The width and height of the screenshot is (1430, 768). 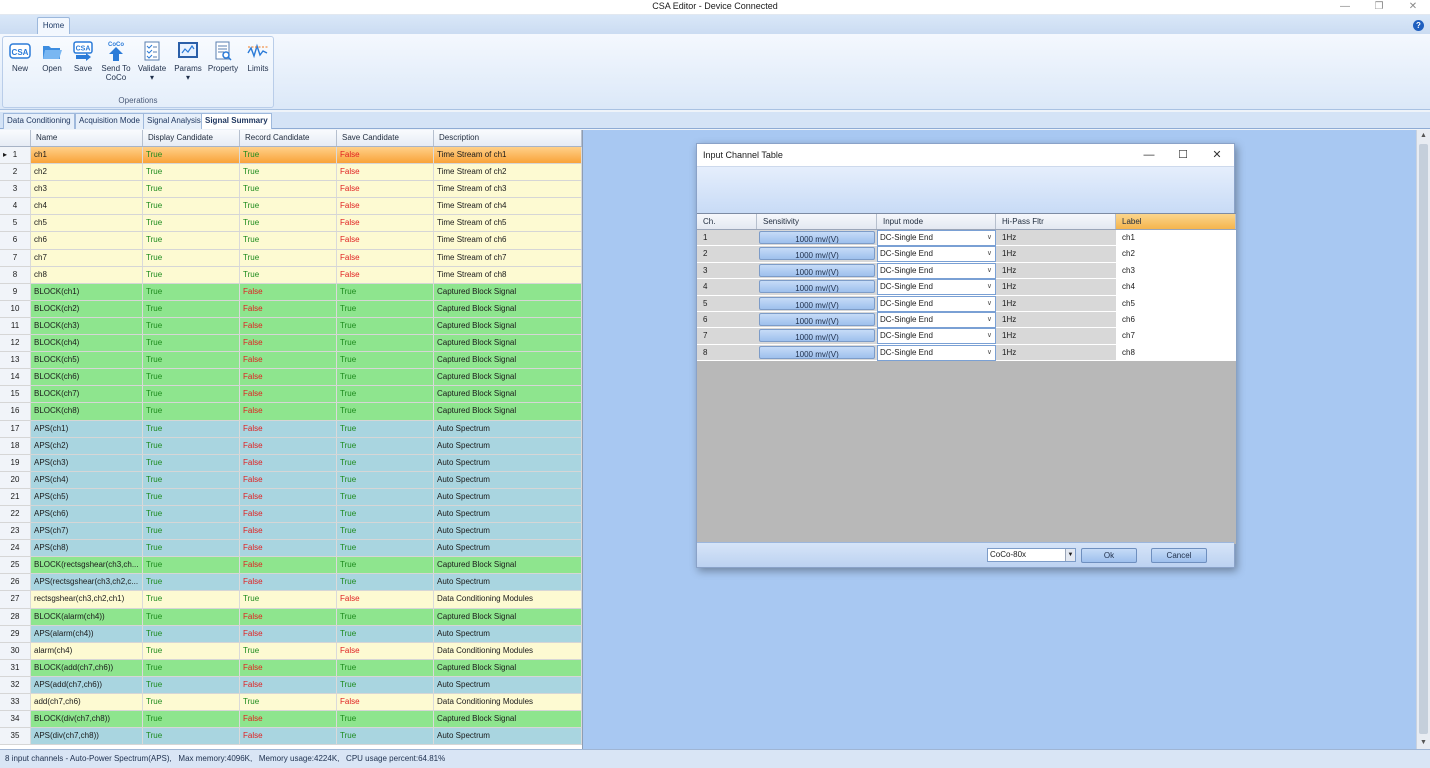 What do you see at coordinates (87, 684) in the screenshot?
I see `cell-name: APS(add(ch7,ch6))` at bounding box center [87, 684].